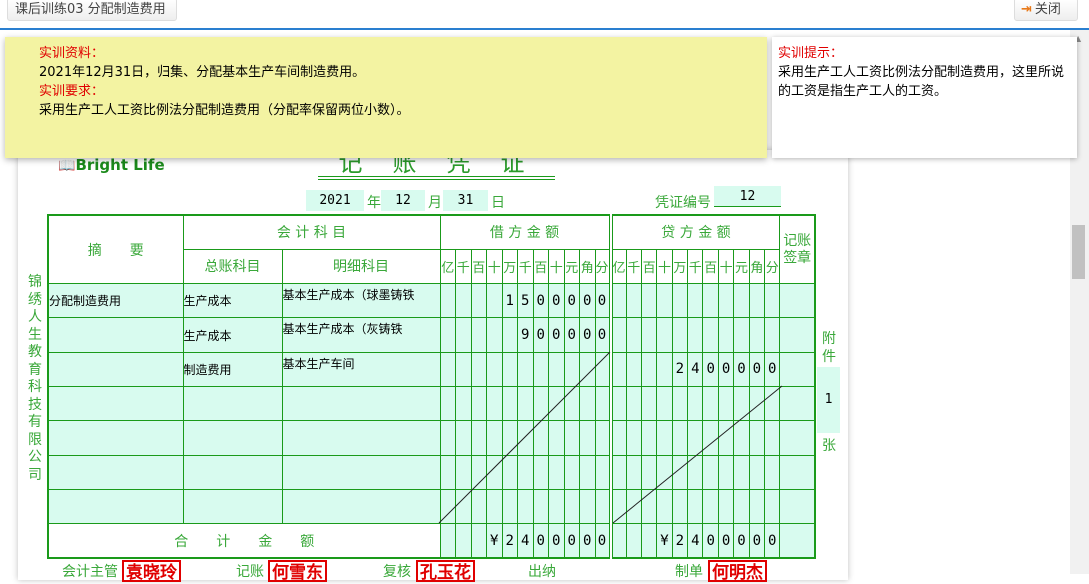  Describe the element at coordinates (509, 301) in the screenshot. I see `debit-digit-cell: 1` at that location.